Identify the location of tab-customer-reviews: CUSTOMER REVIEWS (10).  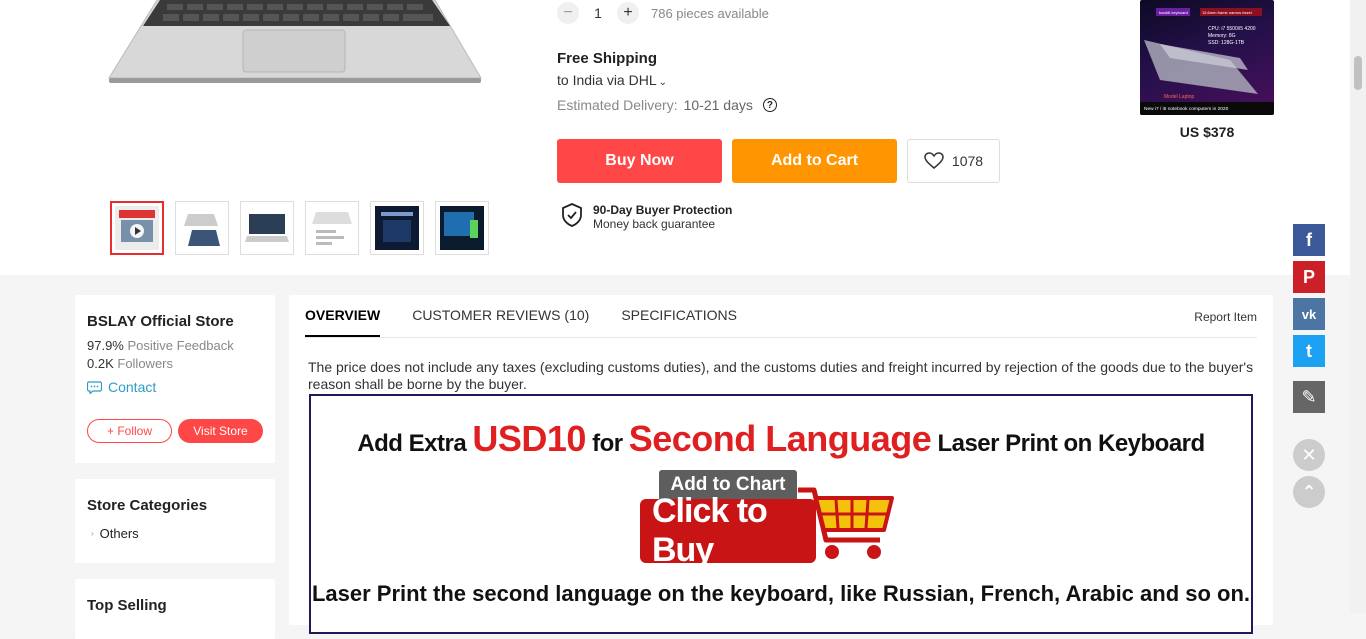
(500, 322).